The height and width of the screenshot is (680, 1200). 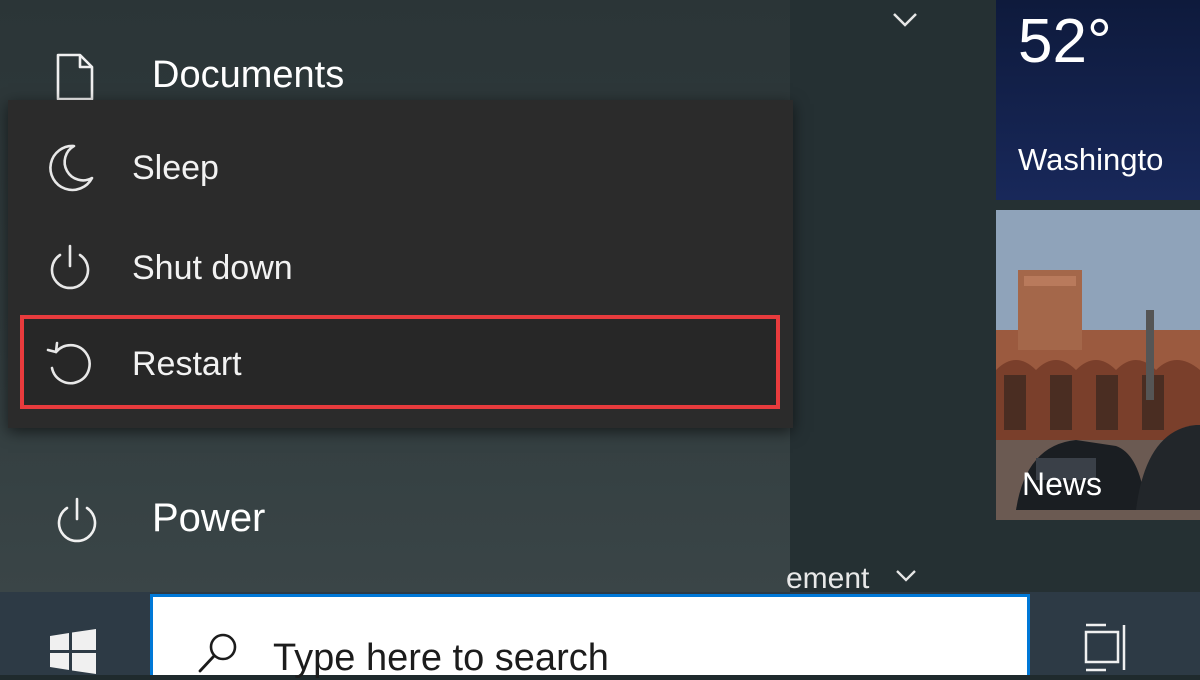 I want to click on start-button, so click(x=74, y=633).